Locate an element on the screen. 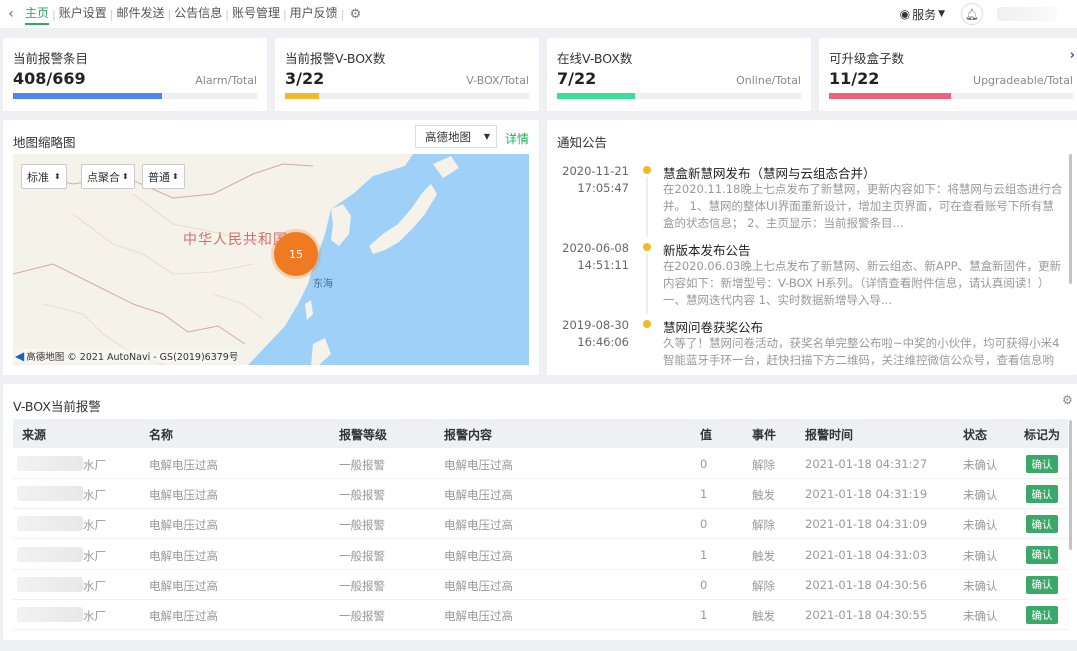 This screenshot has height=651, width=1077. map-mode-select: 普通 ⬍ is located at coordinates (163, 176).